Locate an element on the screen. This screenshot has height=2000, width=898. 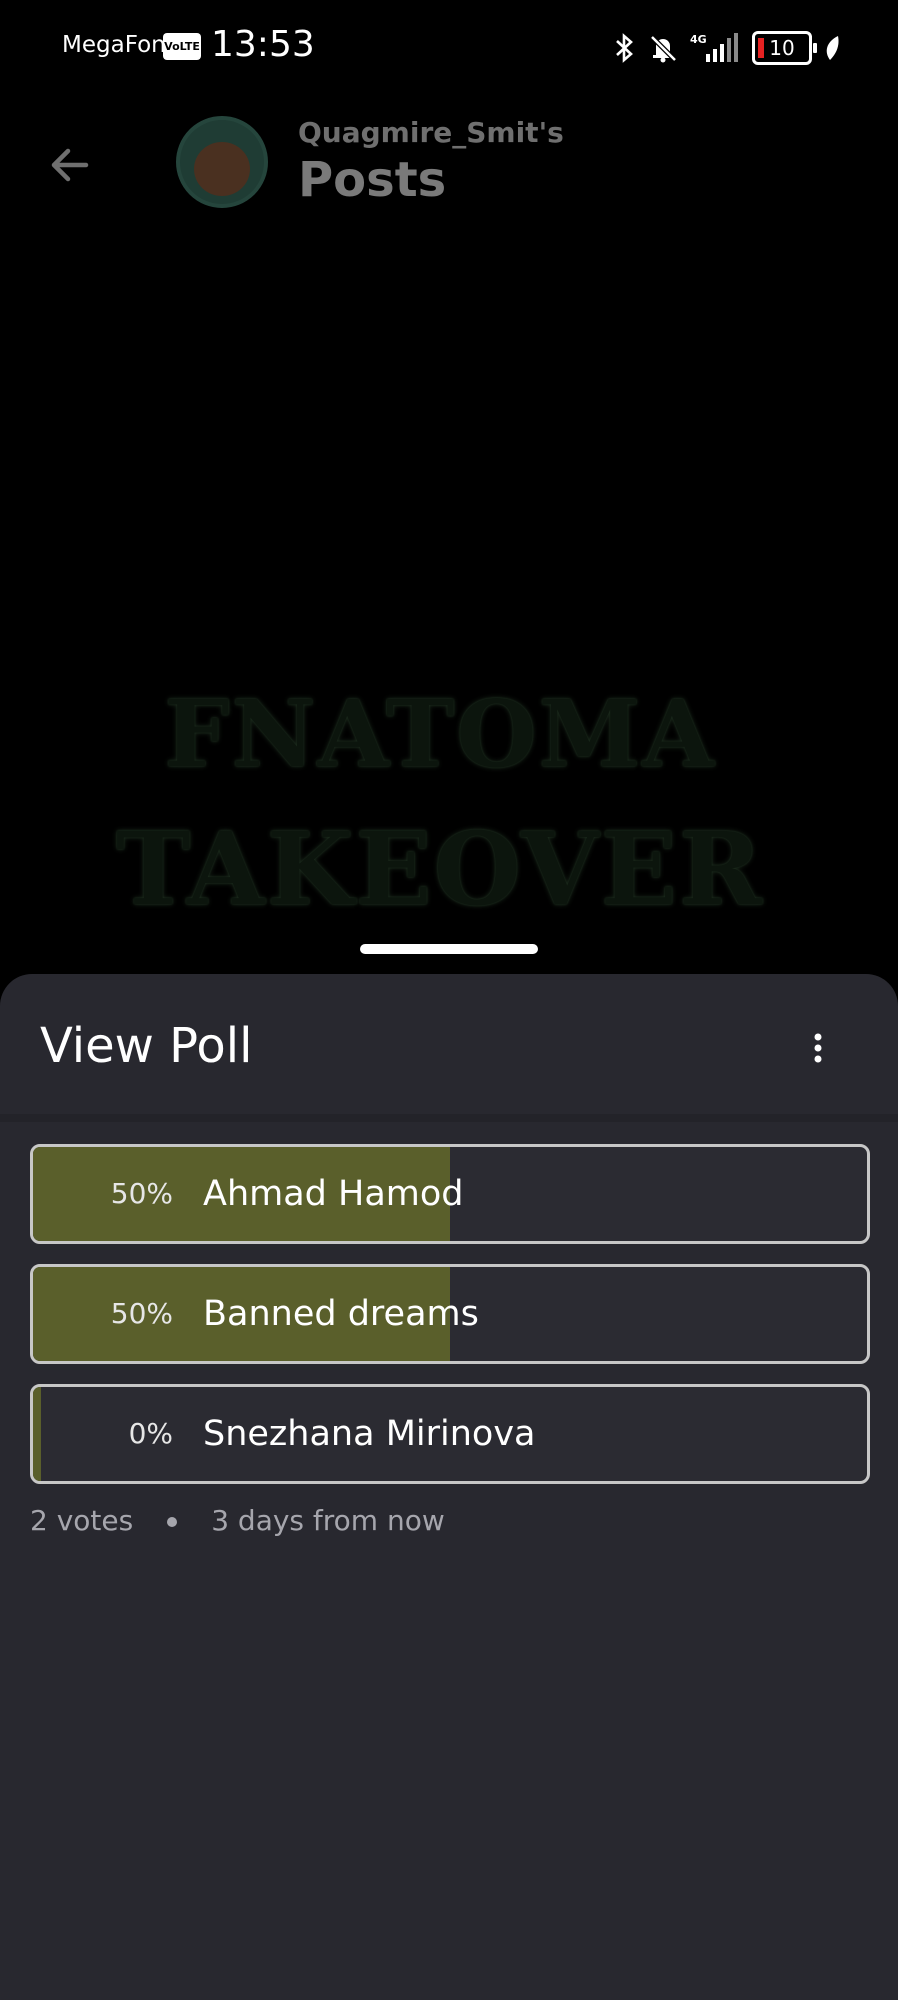
poll-meta: 2 votes 3 days from now is located at coordinates (237, 1520).